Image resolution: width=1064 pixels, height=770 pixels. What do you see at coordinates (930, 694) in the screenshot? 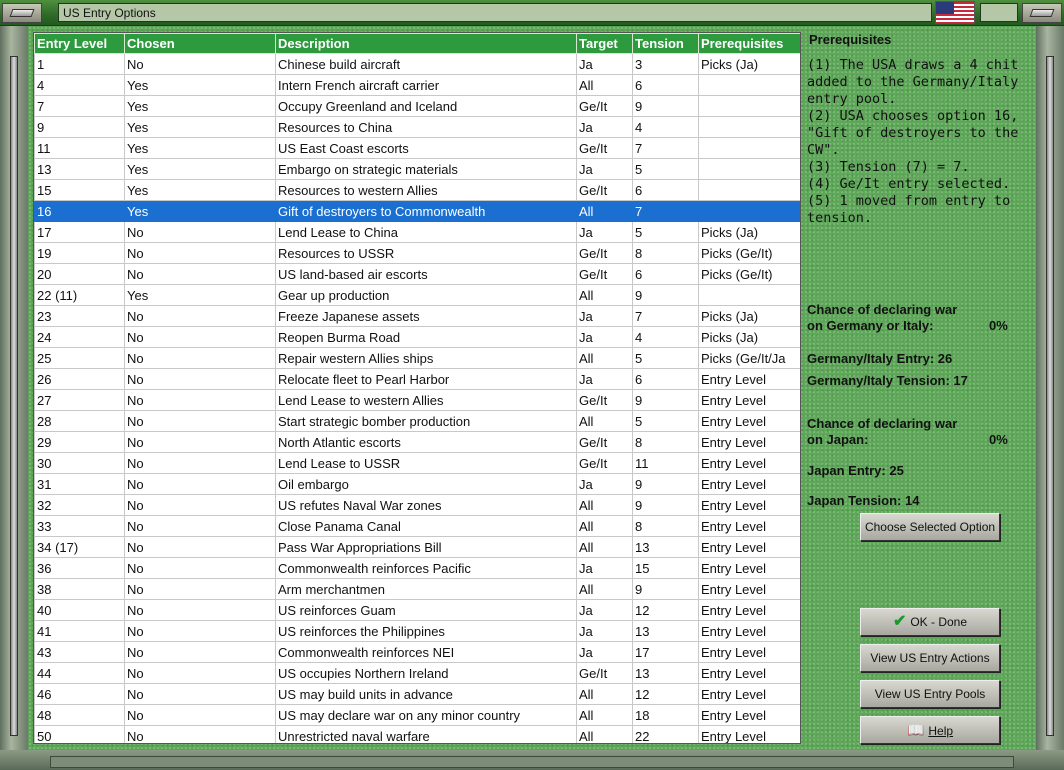
I see `view-entry-pools-button: View US Entry Pools` at bounding box center [930, 694].